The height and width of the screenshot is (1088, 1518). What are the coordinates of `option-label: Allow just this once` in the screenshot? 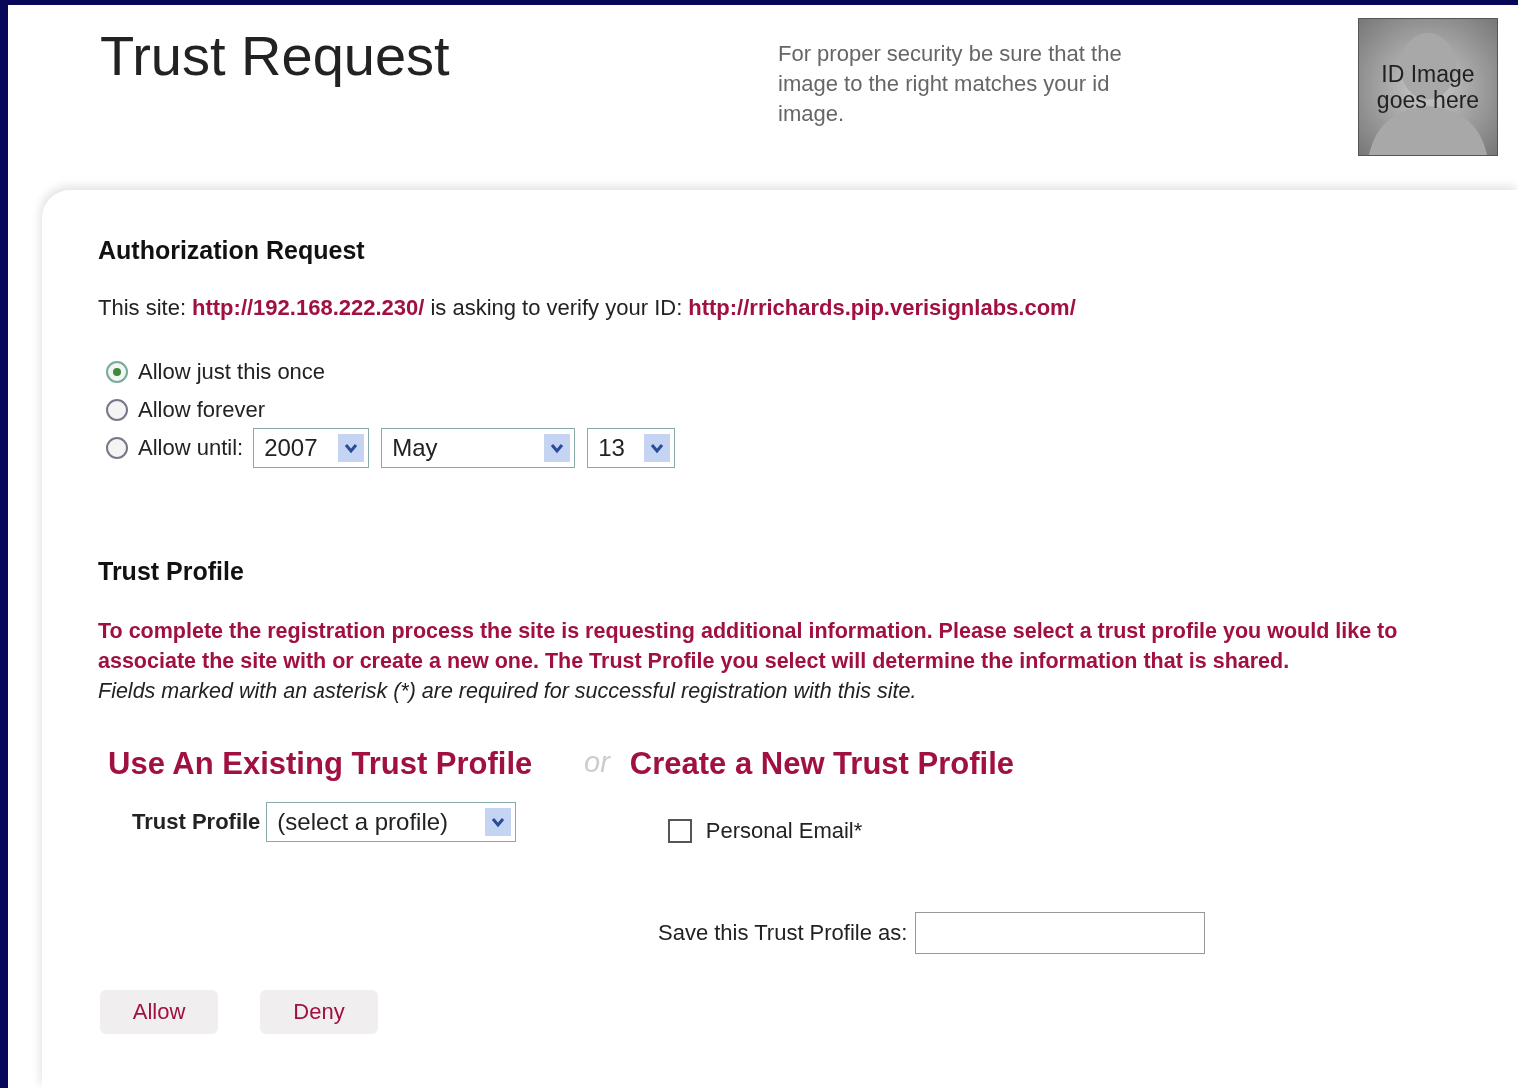 It's located at (232, 372).